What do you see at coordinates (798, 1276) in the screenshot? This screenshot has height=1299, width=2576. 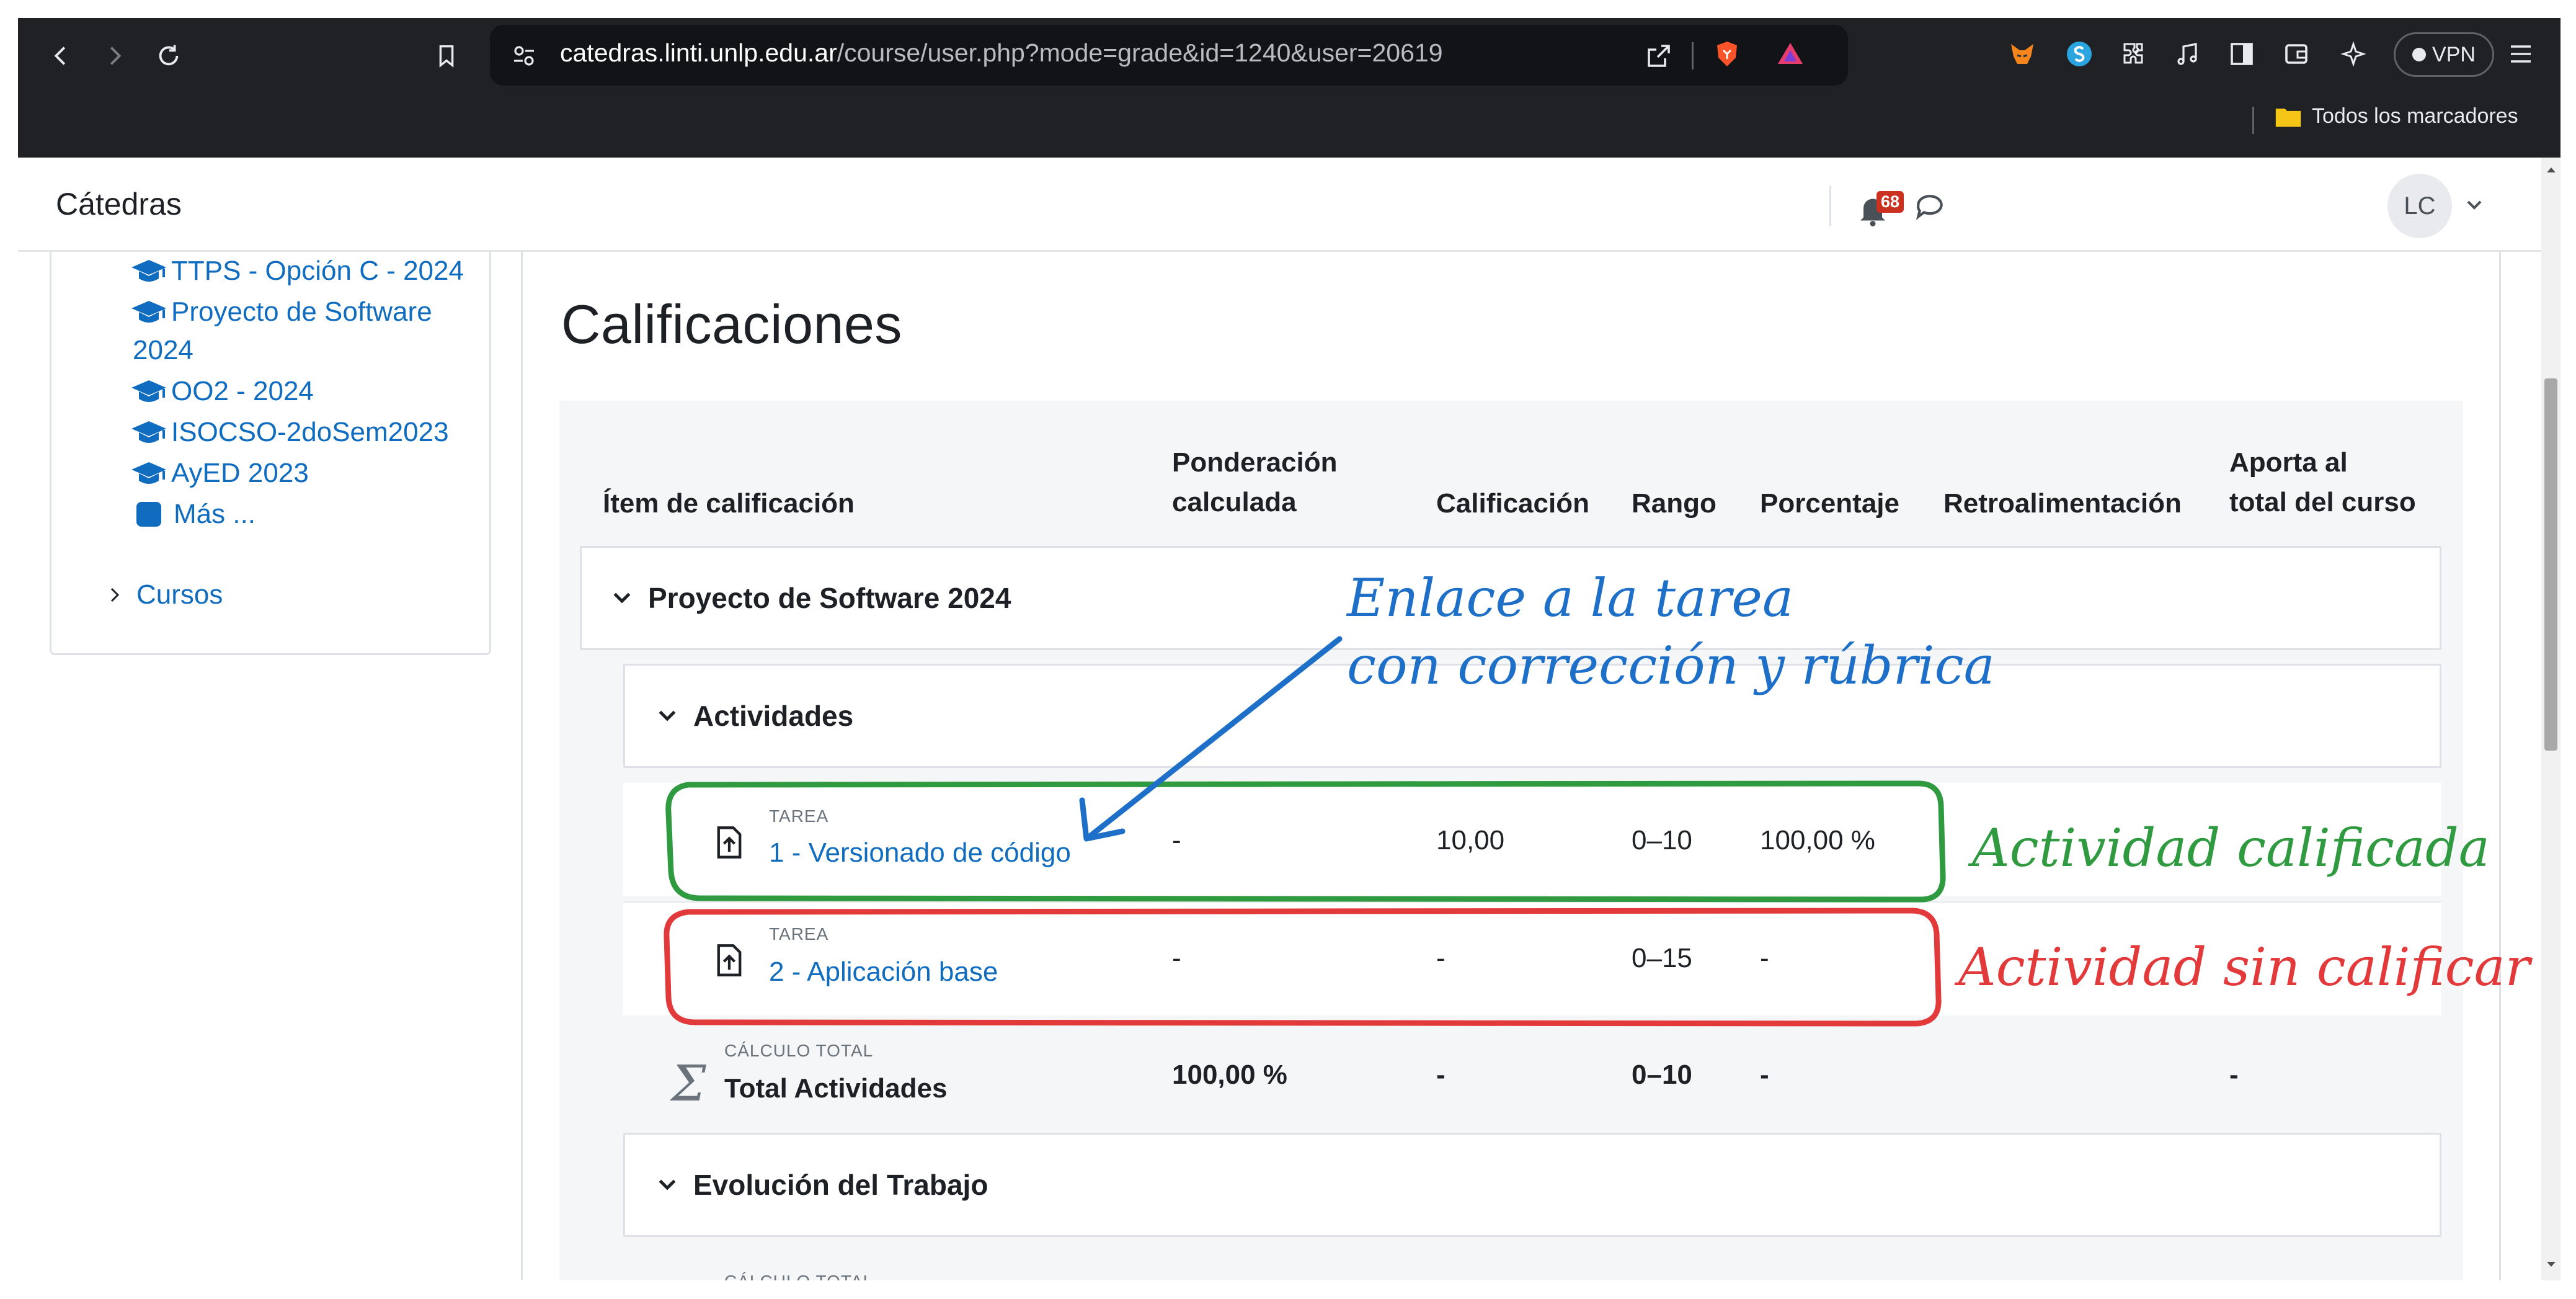 I see `cut-off-total-type: CÁLCULO TOTAL` at bounding box center [798, 1276].